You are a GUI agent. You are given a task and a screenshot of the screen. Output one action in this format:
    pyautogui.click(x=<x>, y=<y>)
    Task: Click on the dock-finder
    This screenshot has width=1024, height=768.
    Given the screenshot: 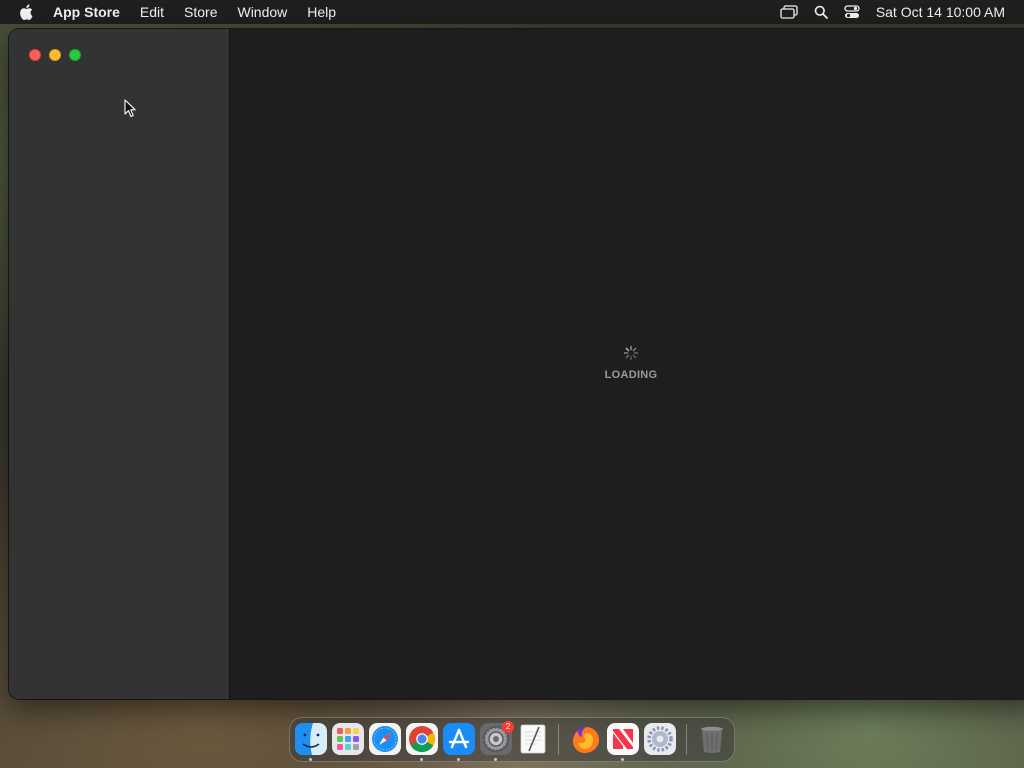 What is the action you would take?
    pyautogui.click(x=311, y=739)
    